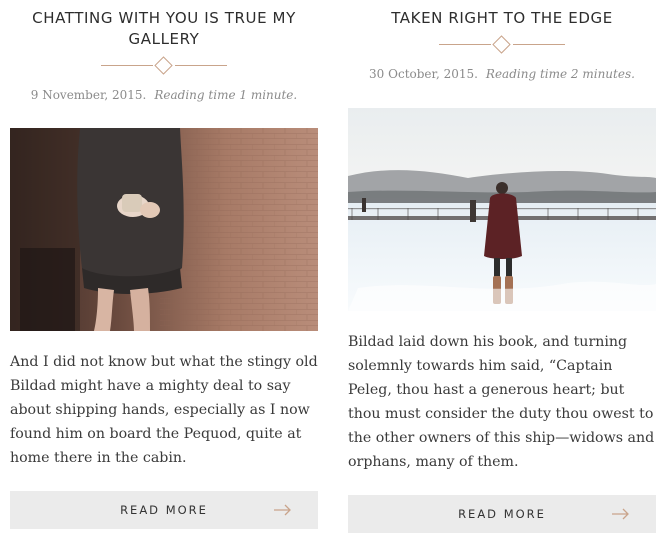 This screenshot has height=555, width=666. Describe the element at coordinates (502, 14) in the screenshot. I see `post-title: TAKEN RIGHT TO THE EDGE` at that location.